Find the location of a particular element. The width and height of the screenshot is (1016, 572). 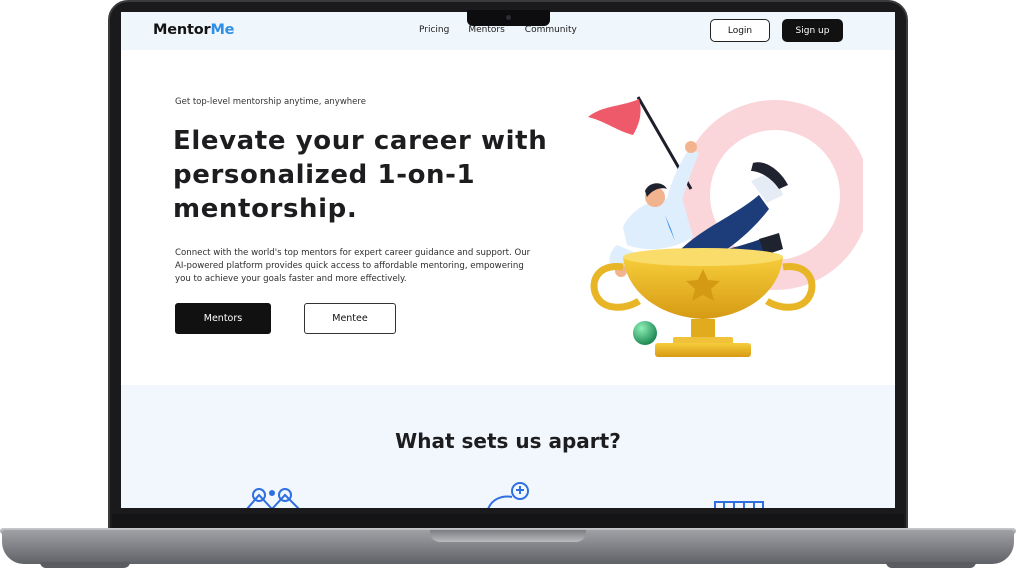

camera-notch is located at coordinates (508, 18).